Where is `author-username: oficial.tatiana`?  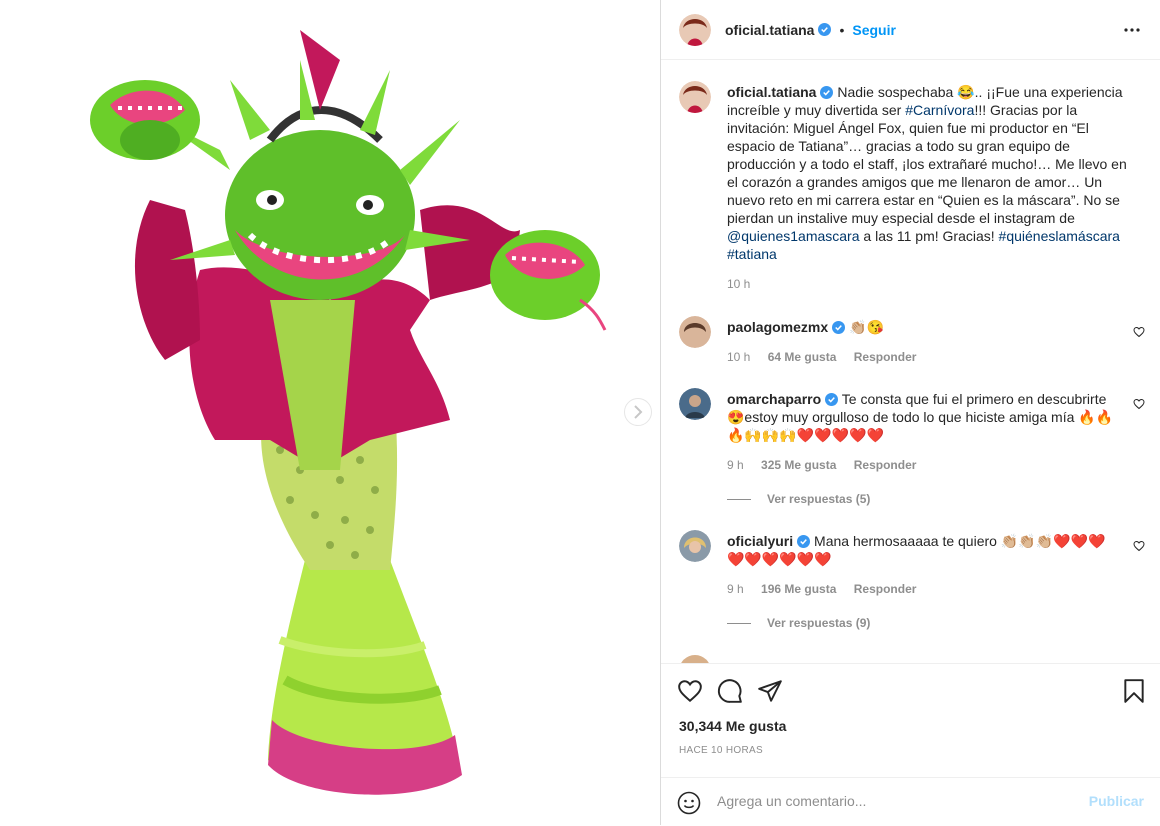 author-username: oficial.tatiana is located at coordinates (769, 30).